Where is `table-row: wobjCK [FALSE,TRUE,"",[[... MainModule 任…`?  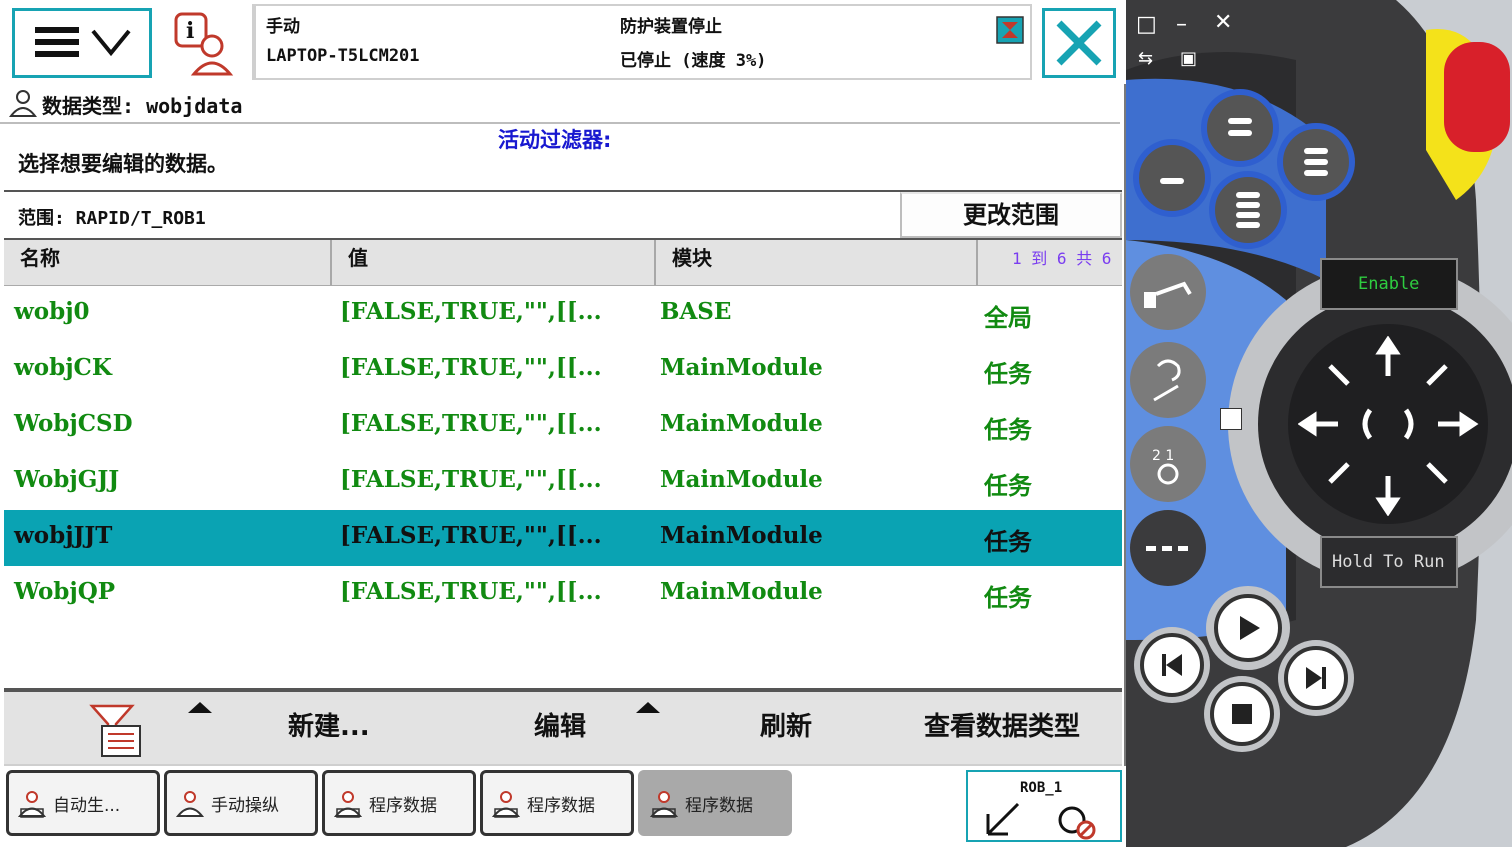 table-row: wobjCK [FALSE,TRUE,"",[[... MainModule 任… is located at coordinates (563, 370).